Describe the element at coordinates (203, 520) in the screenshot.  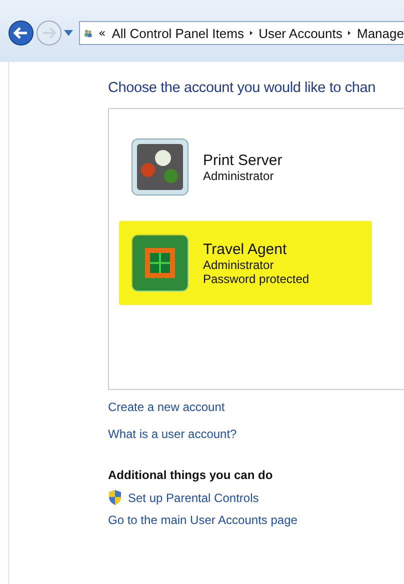
I see `link: Go to the main User Accounts page` at that location.